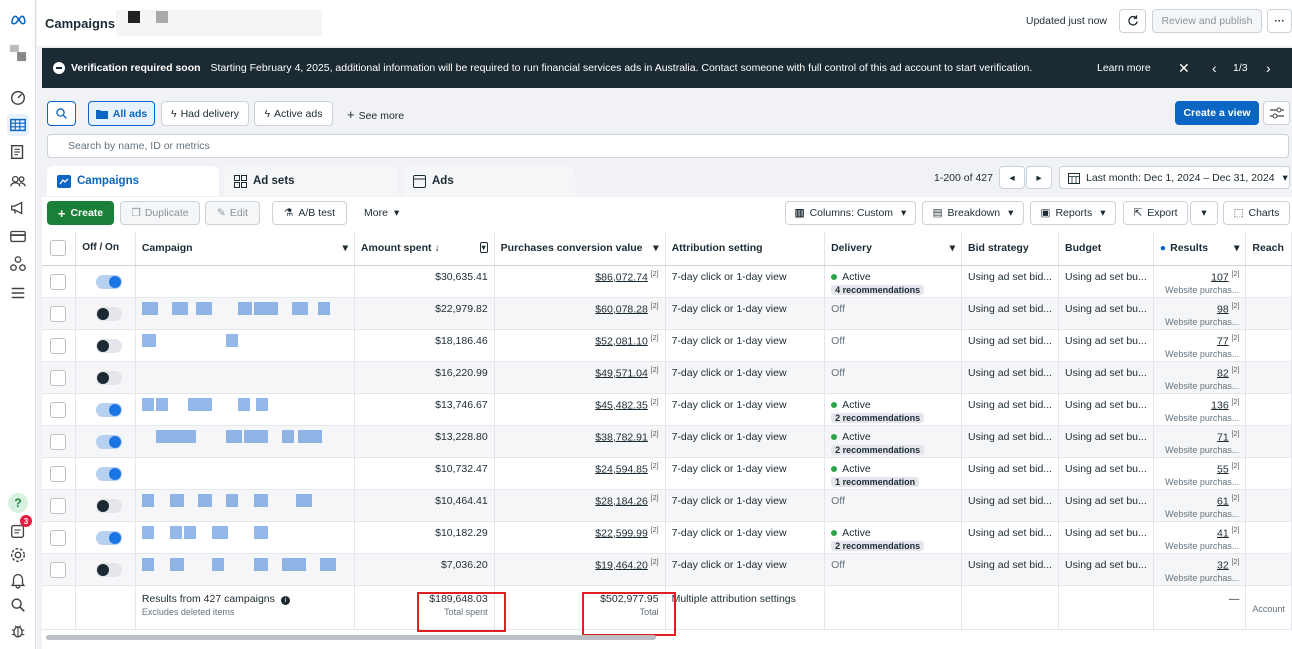  I want to click on chevron-right-icon: ›, so click(1268, 68).